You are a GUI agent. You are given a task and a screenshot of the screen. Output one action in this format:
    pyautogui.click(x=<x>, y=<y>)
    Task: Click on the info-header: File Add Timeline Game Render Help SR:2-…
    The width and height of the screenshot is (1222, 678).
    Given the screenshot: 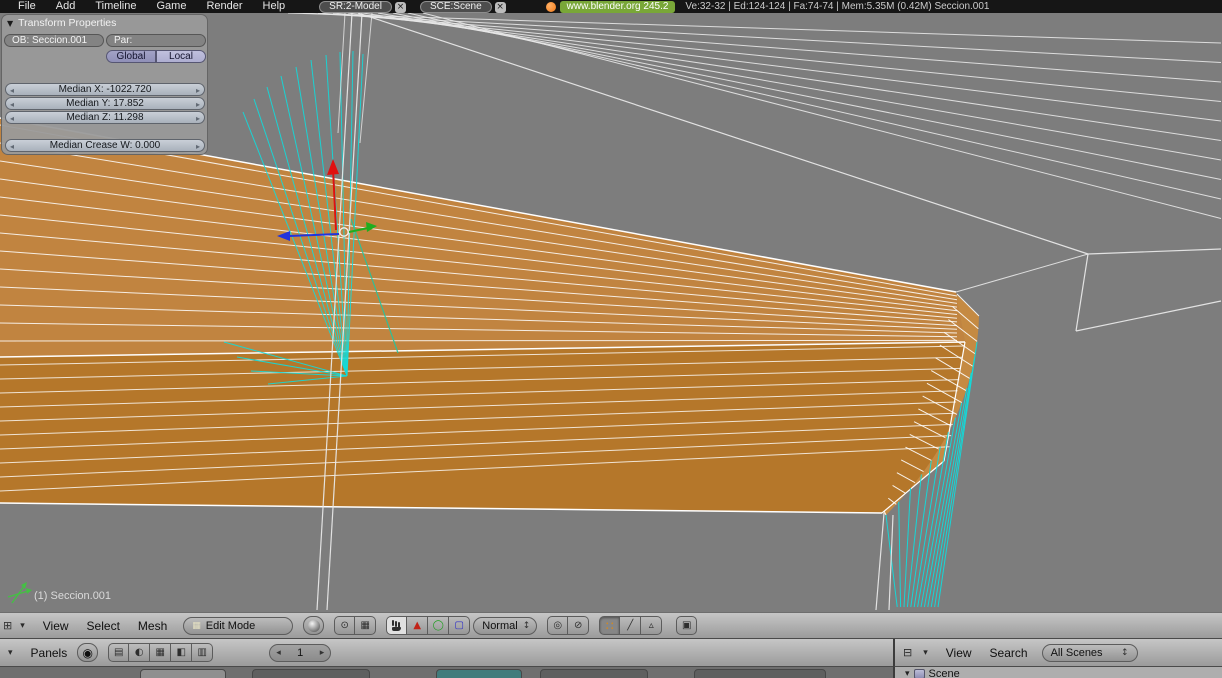 What is the action you would take?
    pyautogui.click(x=611, y=6)
    